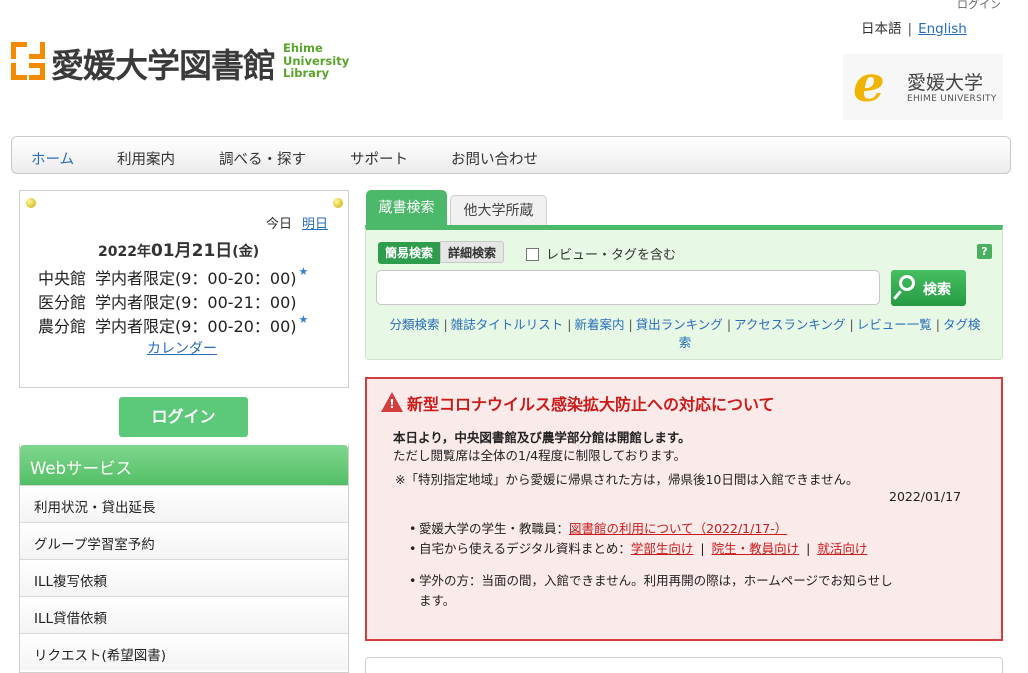 This screenshot has width=1028, height=673. What do you see at coordinates (869, 83) in the screenshot?
I see `university-e-icon: e` at bounding box center [869, 83].